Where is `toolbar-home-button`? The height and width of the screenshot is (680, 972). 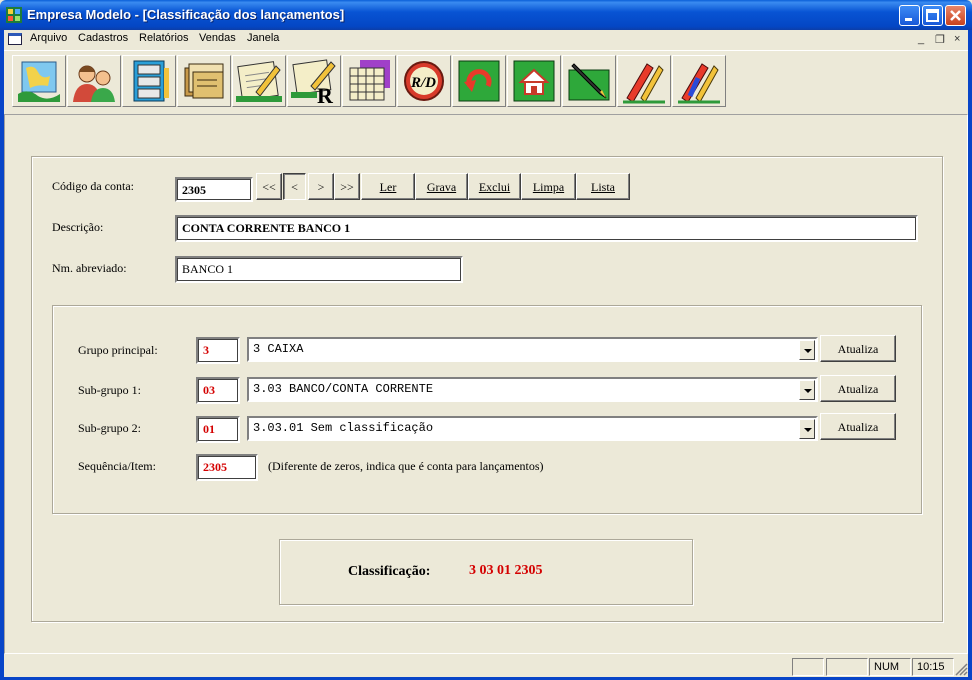 toolbar-home-button is located at coordinates (534, 81).